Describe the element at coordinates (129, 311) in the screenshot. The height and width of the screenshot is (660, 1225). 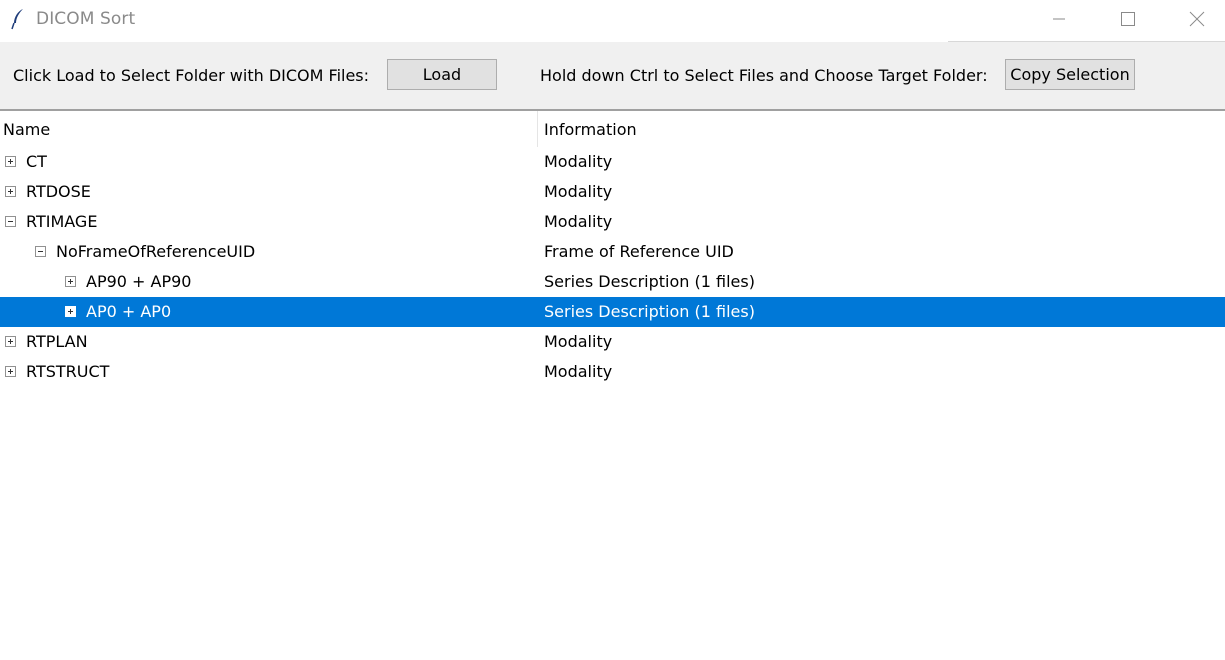
I see `row-name: AP0 + AP0` at that location.